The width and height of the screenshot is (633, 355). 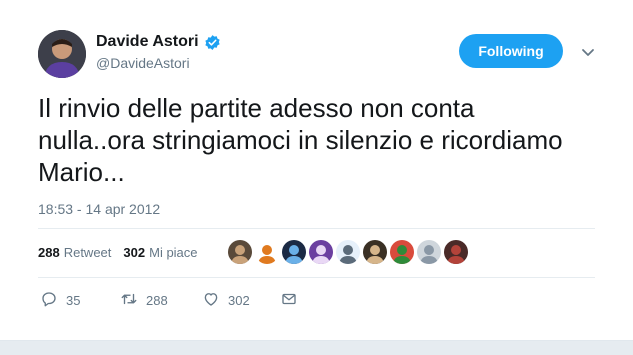 What do you see at coordinates (144, 300) in the screenshot?
I see `retweet-button: 288` at bounding box center [144, 300].